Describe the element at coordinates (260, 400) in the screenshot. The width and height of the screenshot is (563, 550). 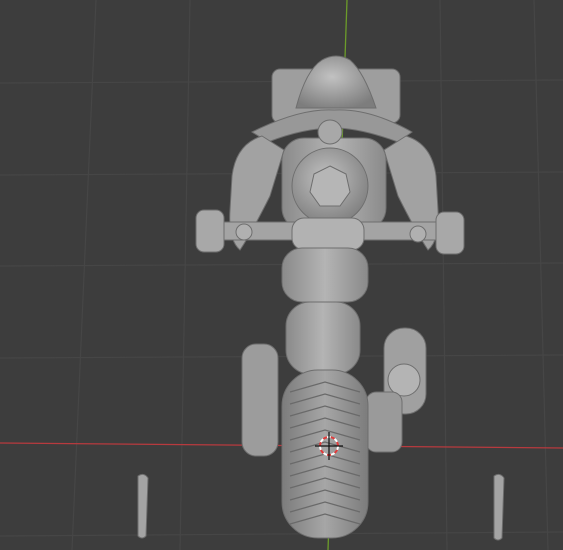
I see `left-side-cover` at that location.